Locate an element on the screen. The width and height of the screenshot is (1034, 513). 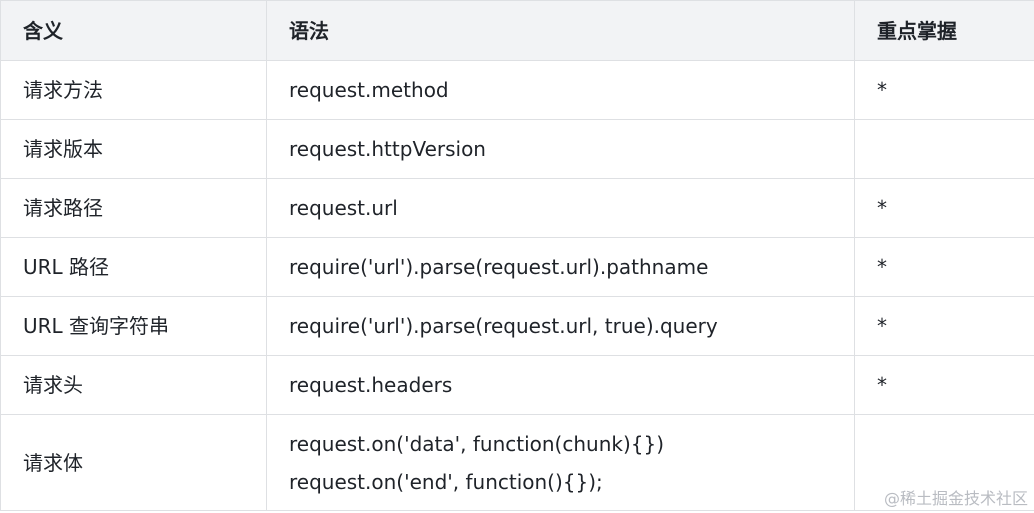
table-row: 请求版本 request.httpVersion is located at coordinates (517, 149).